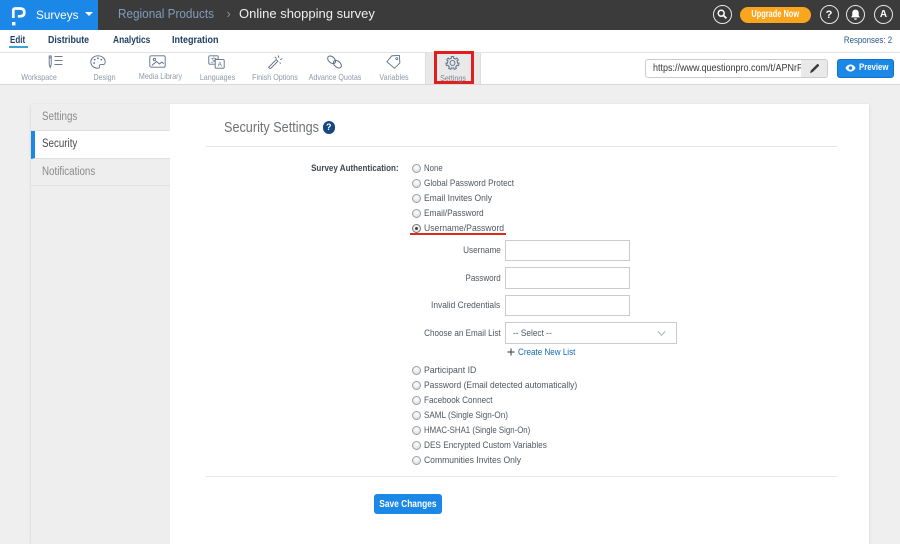  I want to click on svg-text: A, so click(219, 64).